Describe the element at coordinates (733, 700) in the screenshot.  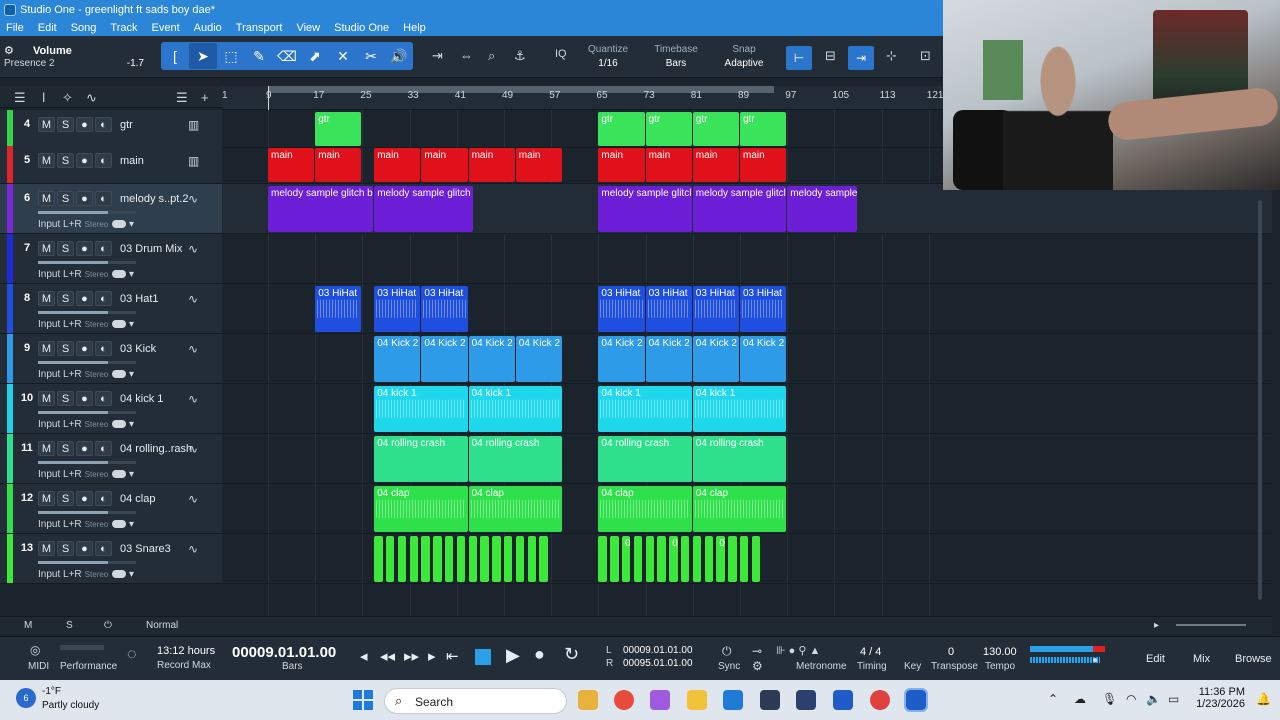
I see `photos-icon` at that location.